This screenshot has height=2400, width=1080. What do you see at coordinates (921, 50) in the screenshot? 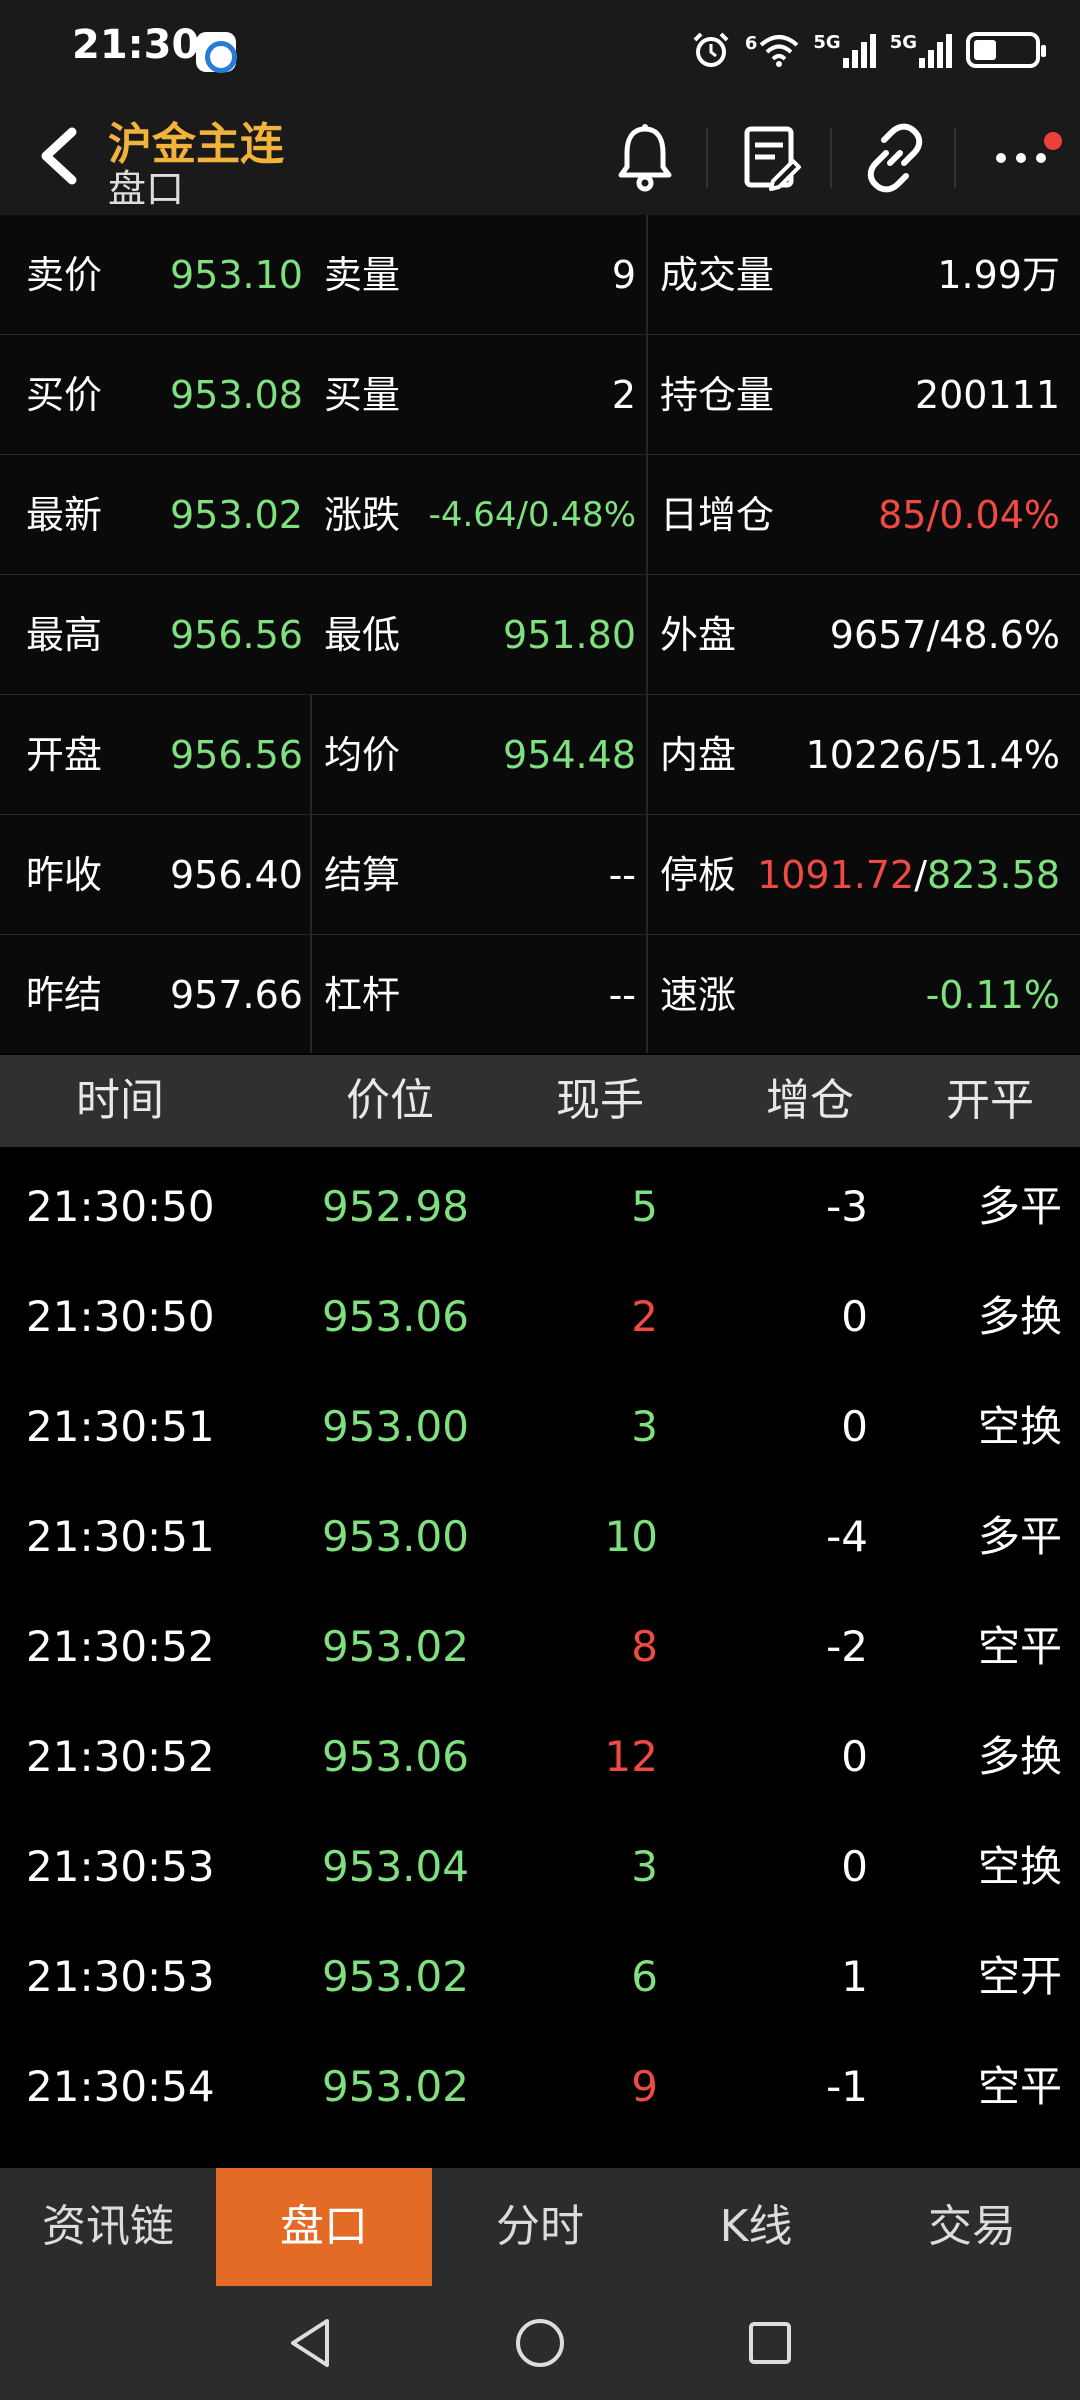
I see `signal-icon-sim2: 5G` at bounding box center [921, 50].